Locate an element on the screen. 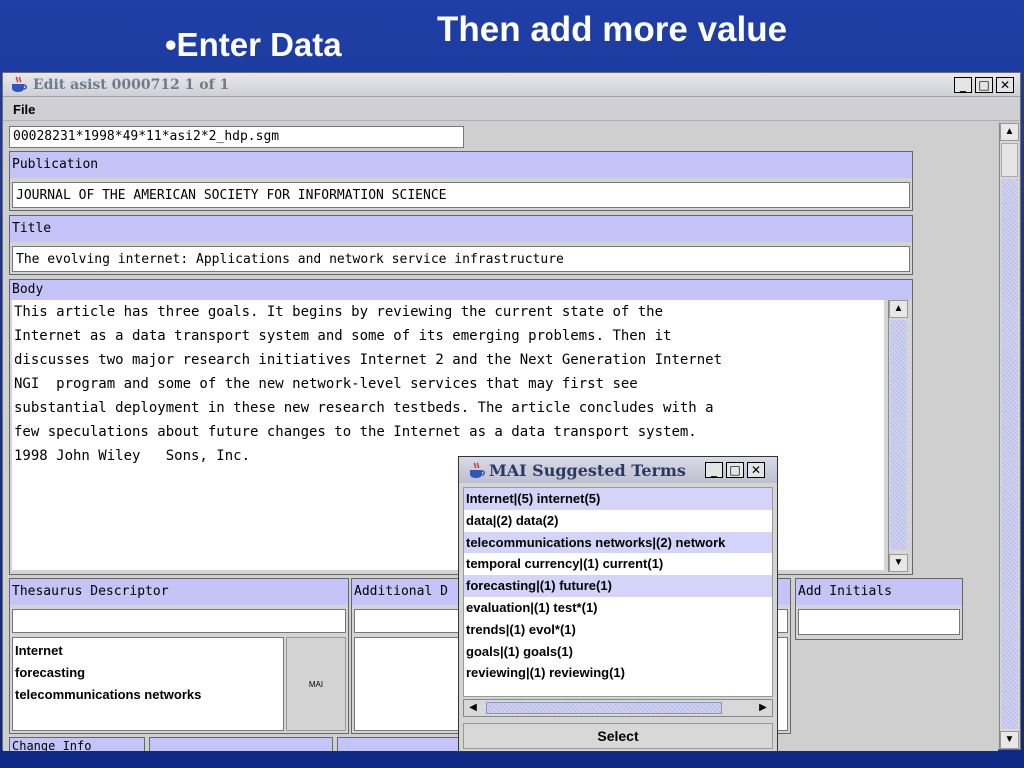  close-button: ✕ is located at coordinates (1005, 85).